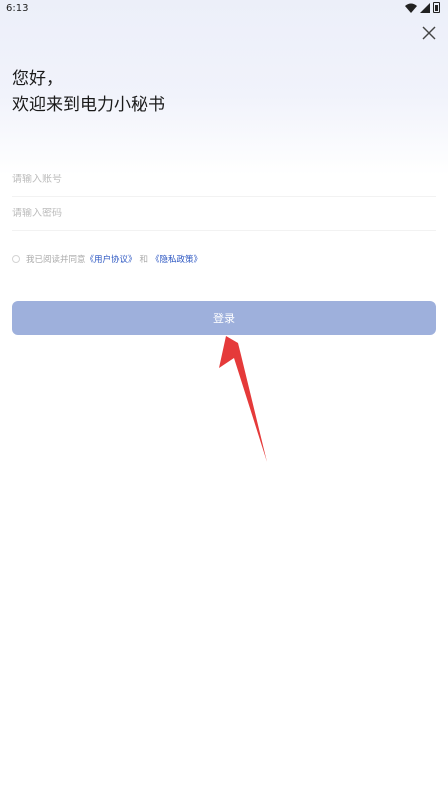  I want to click on greeting: 您好， 欢迎来到电力小秘书, so click(88, 92).